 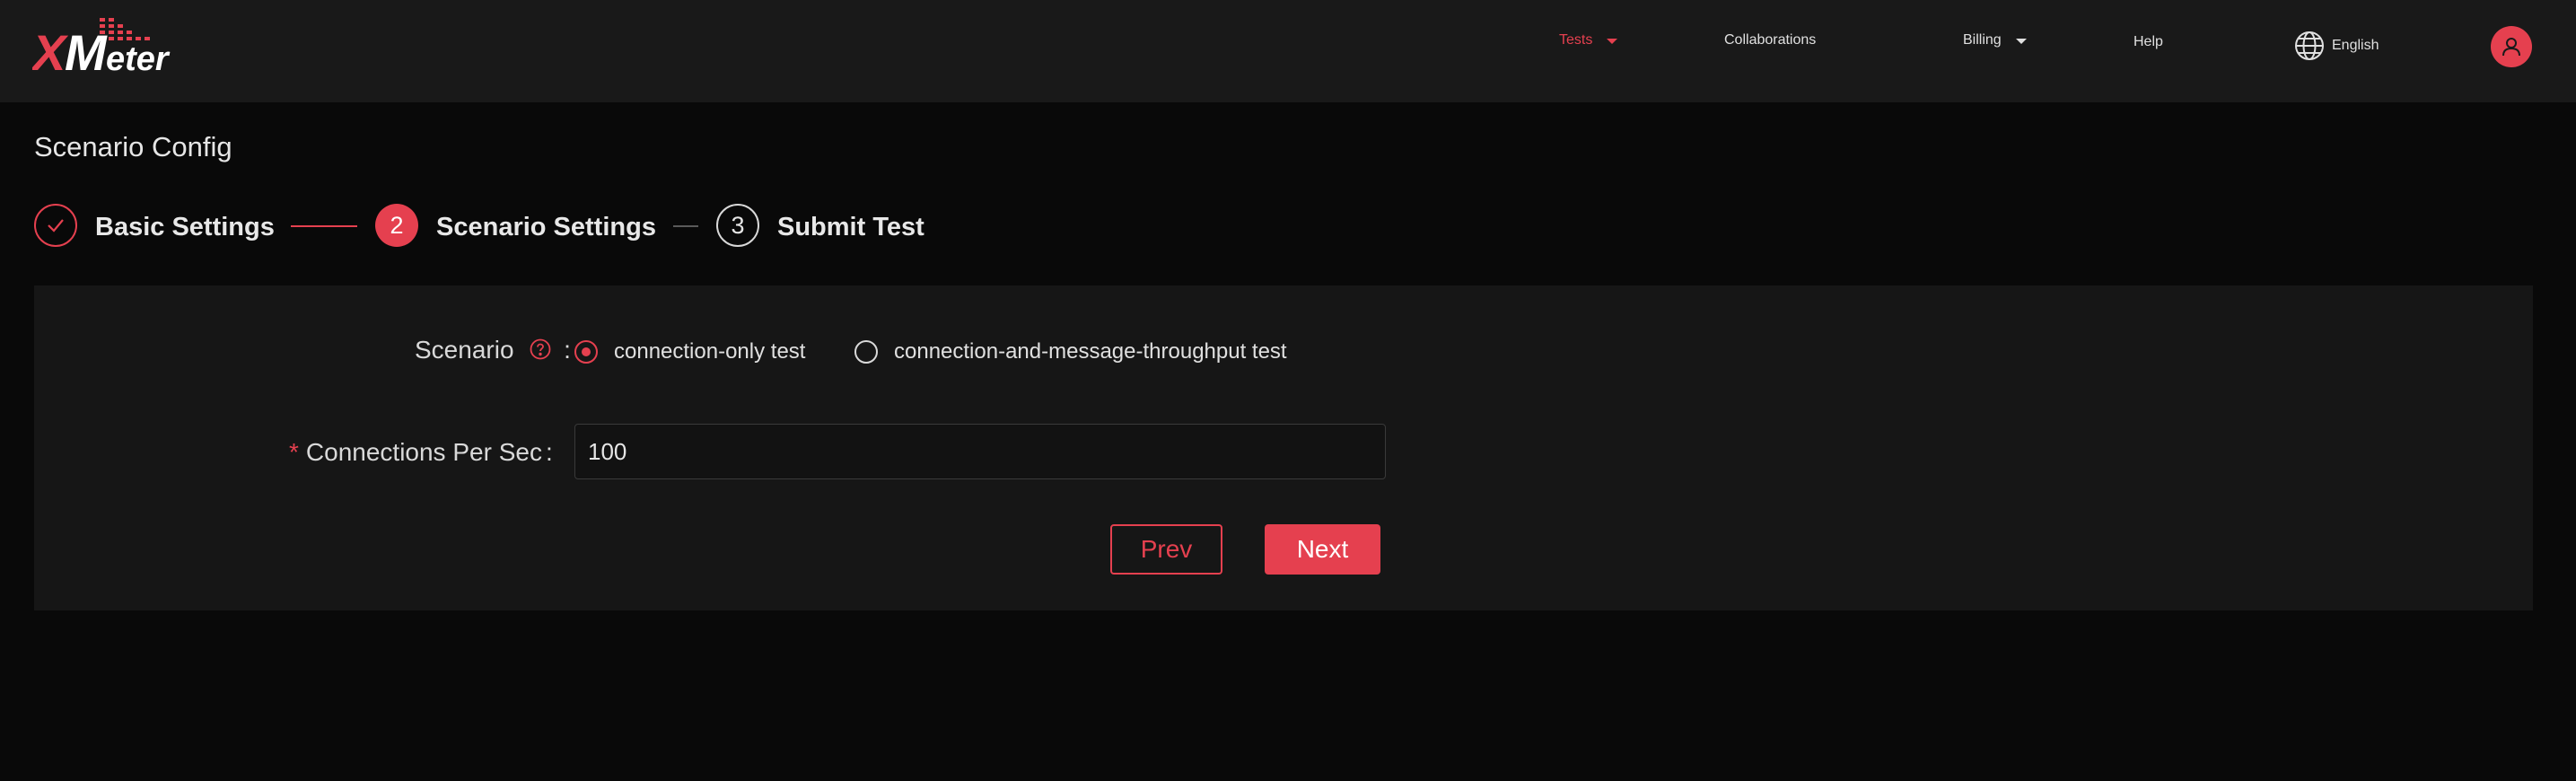 I want to click on xmeter-logo: X M eter, so click(x=116, y=48).